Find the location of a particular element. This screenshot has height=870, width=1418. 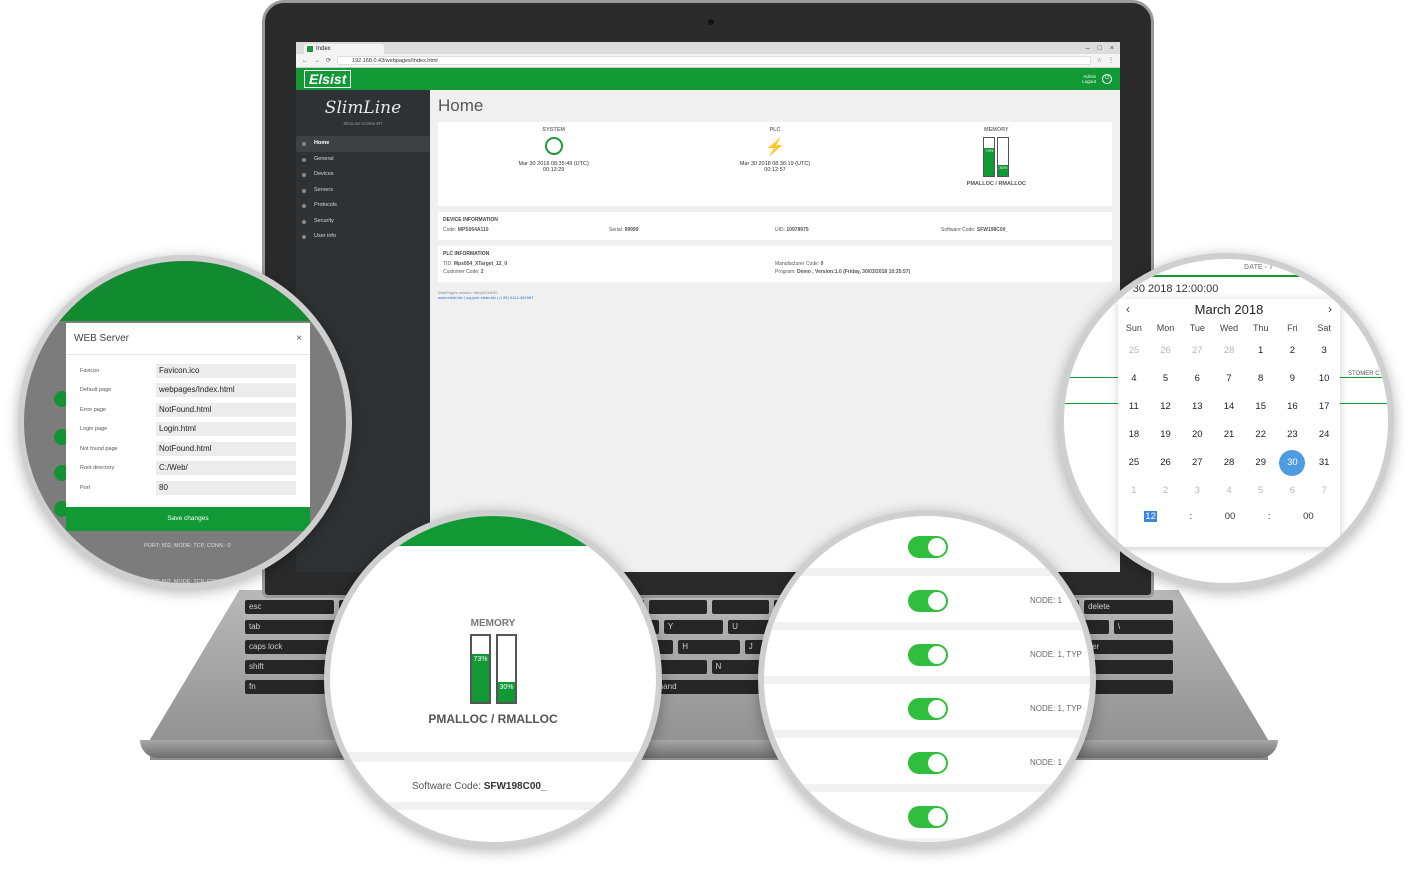

sidebar-item-servers: Servers is located at coordinates (363, 191).